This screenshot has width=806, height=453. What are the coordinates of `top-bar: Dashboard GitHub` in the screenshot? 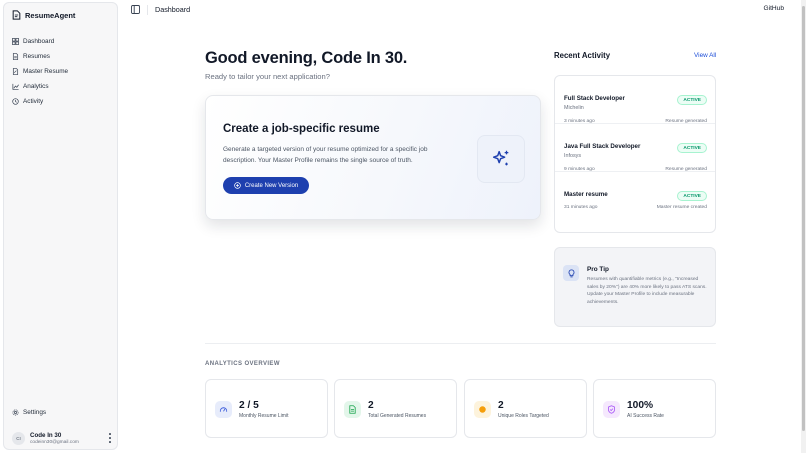 It's located at (462, 10).